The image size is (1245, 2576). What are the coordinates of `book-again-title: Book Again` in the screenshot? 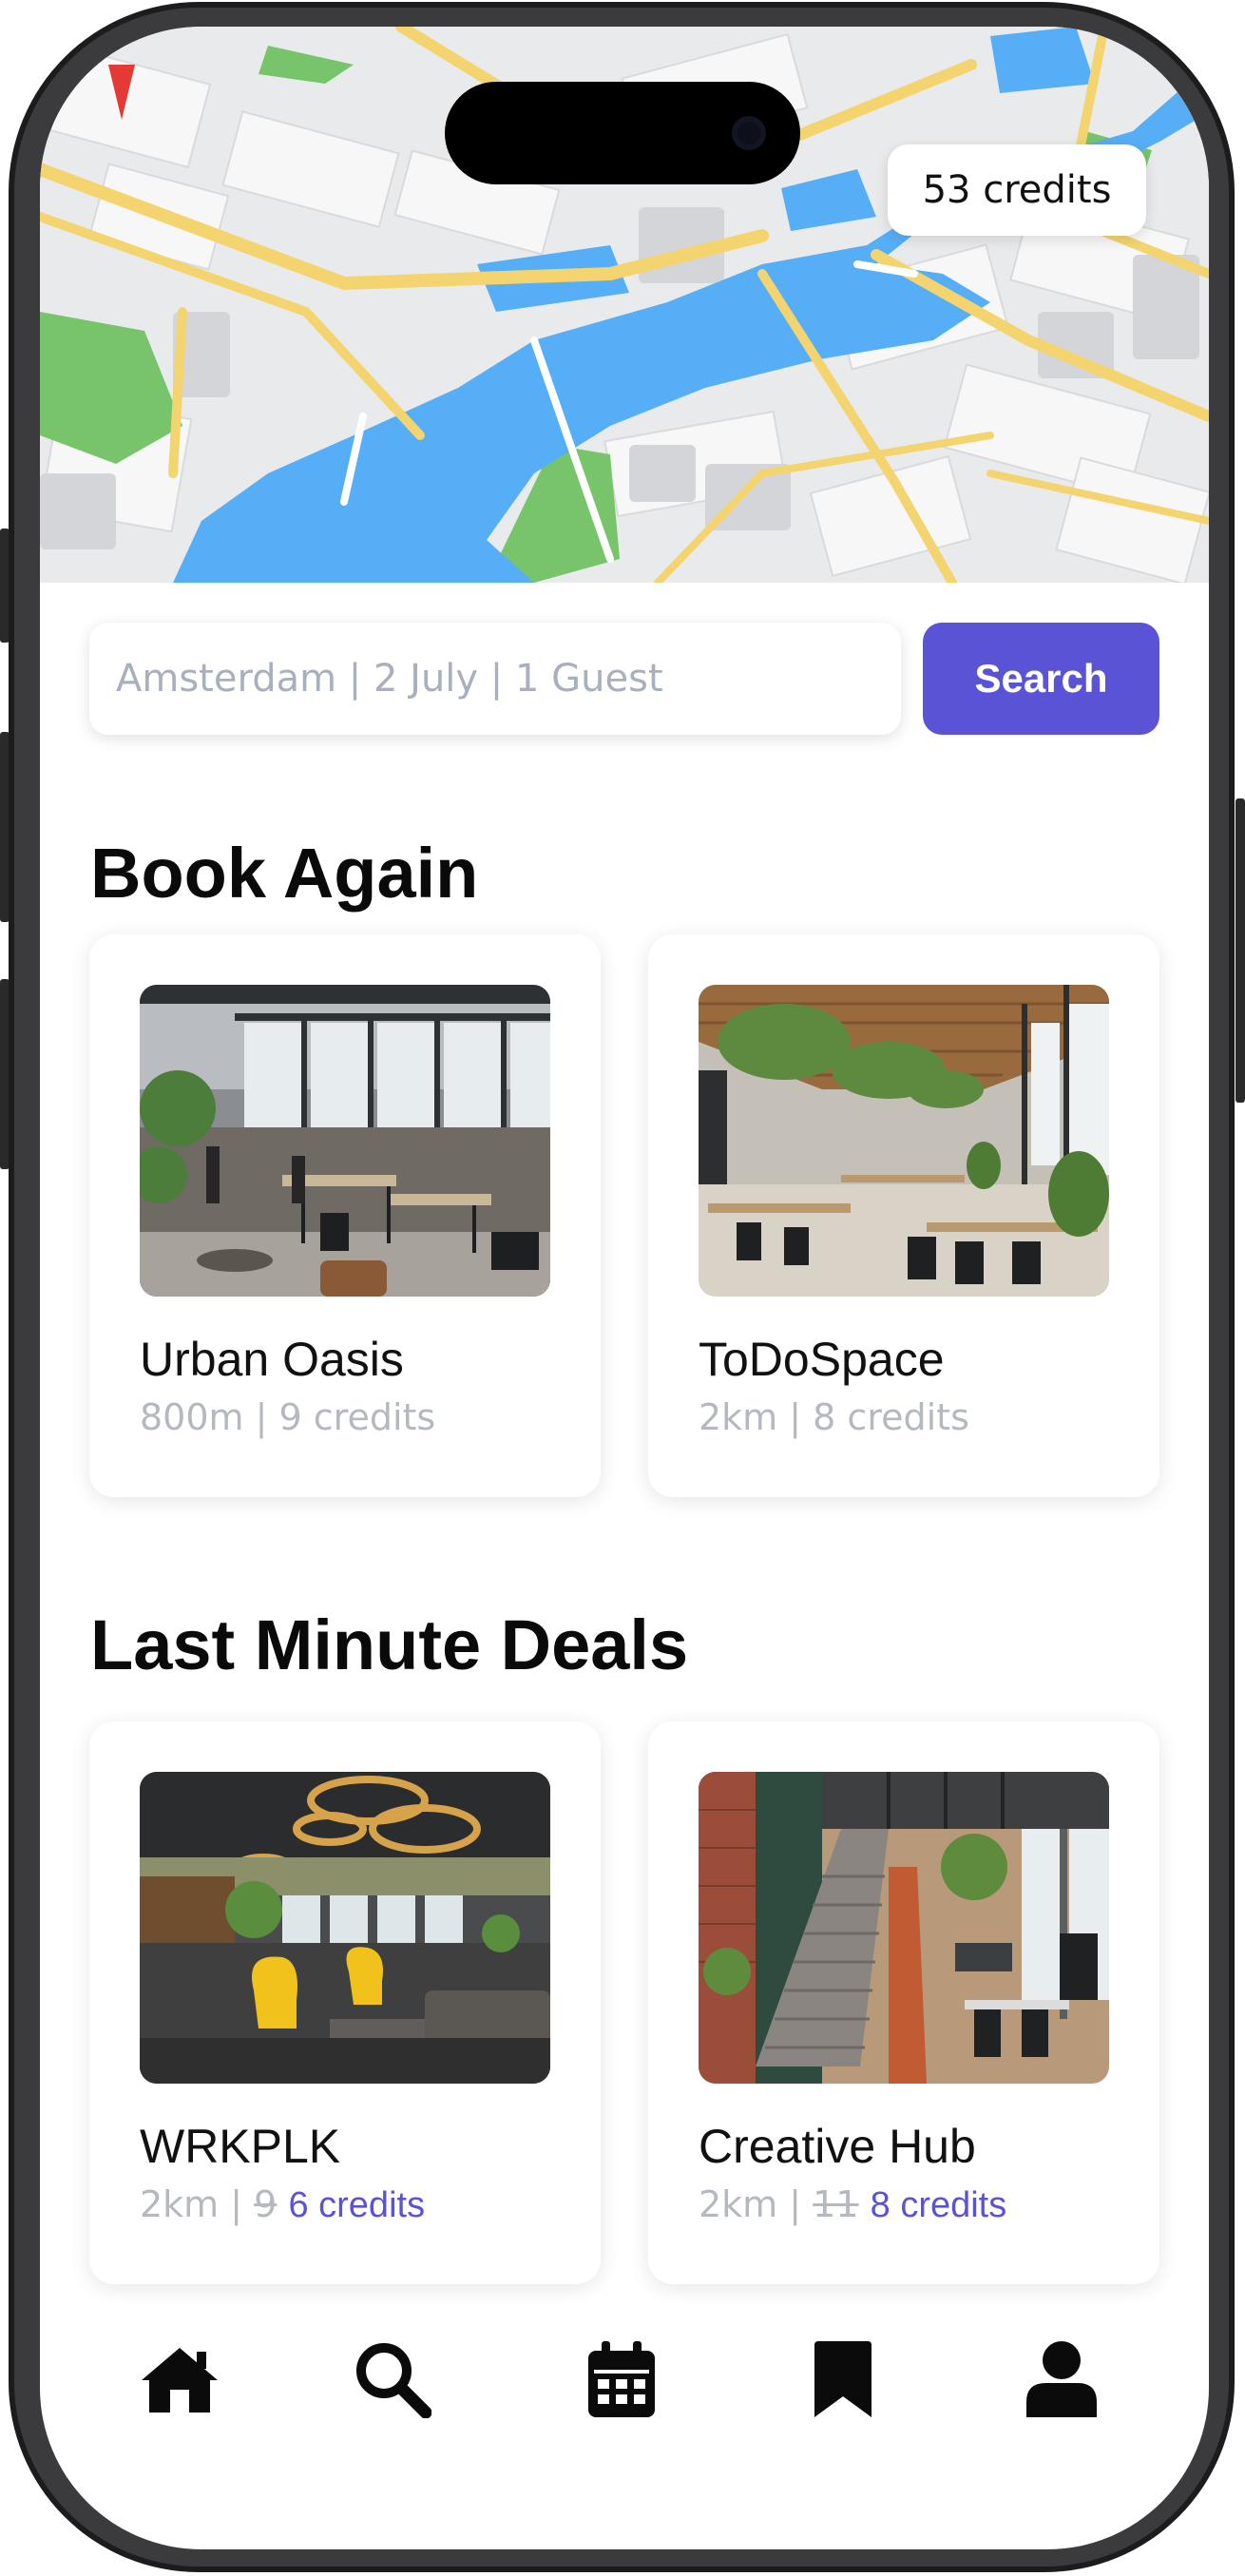 It's located at (284, 873).